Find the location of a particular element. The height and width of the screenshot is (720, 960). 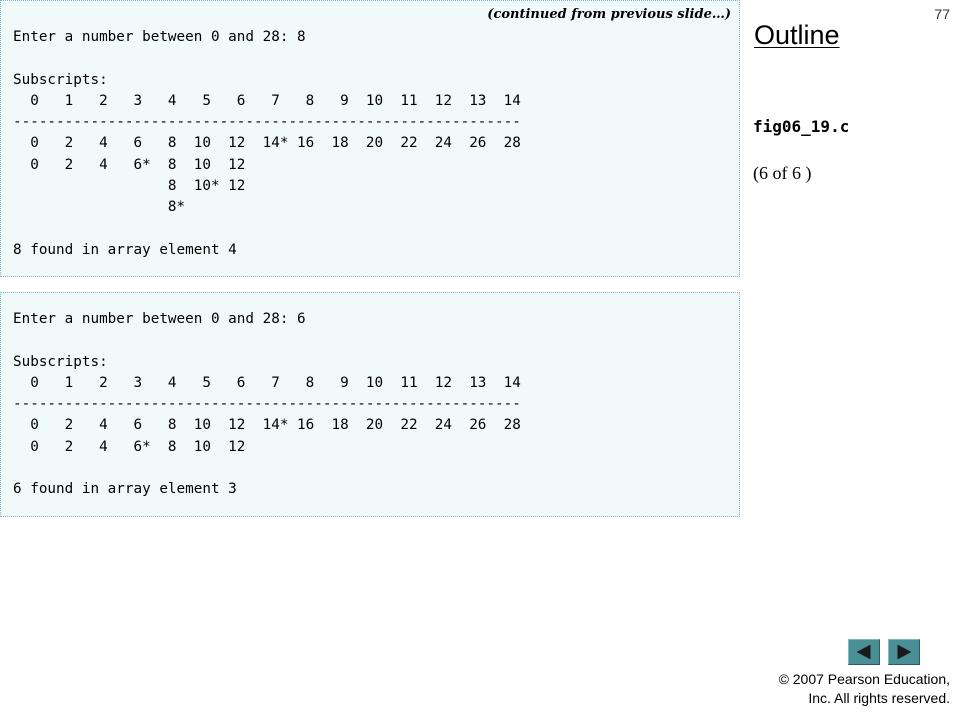

previous-slide-button is located at coordinates (864, 652).